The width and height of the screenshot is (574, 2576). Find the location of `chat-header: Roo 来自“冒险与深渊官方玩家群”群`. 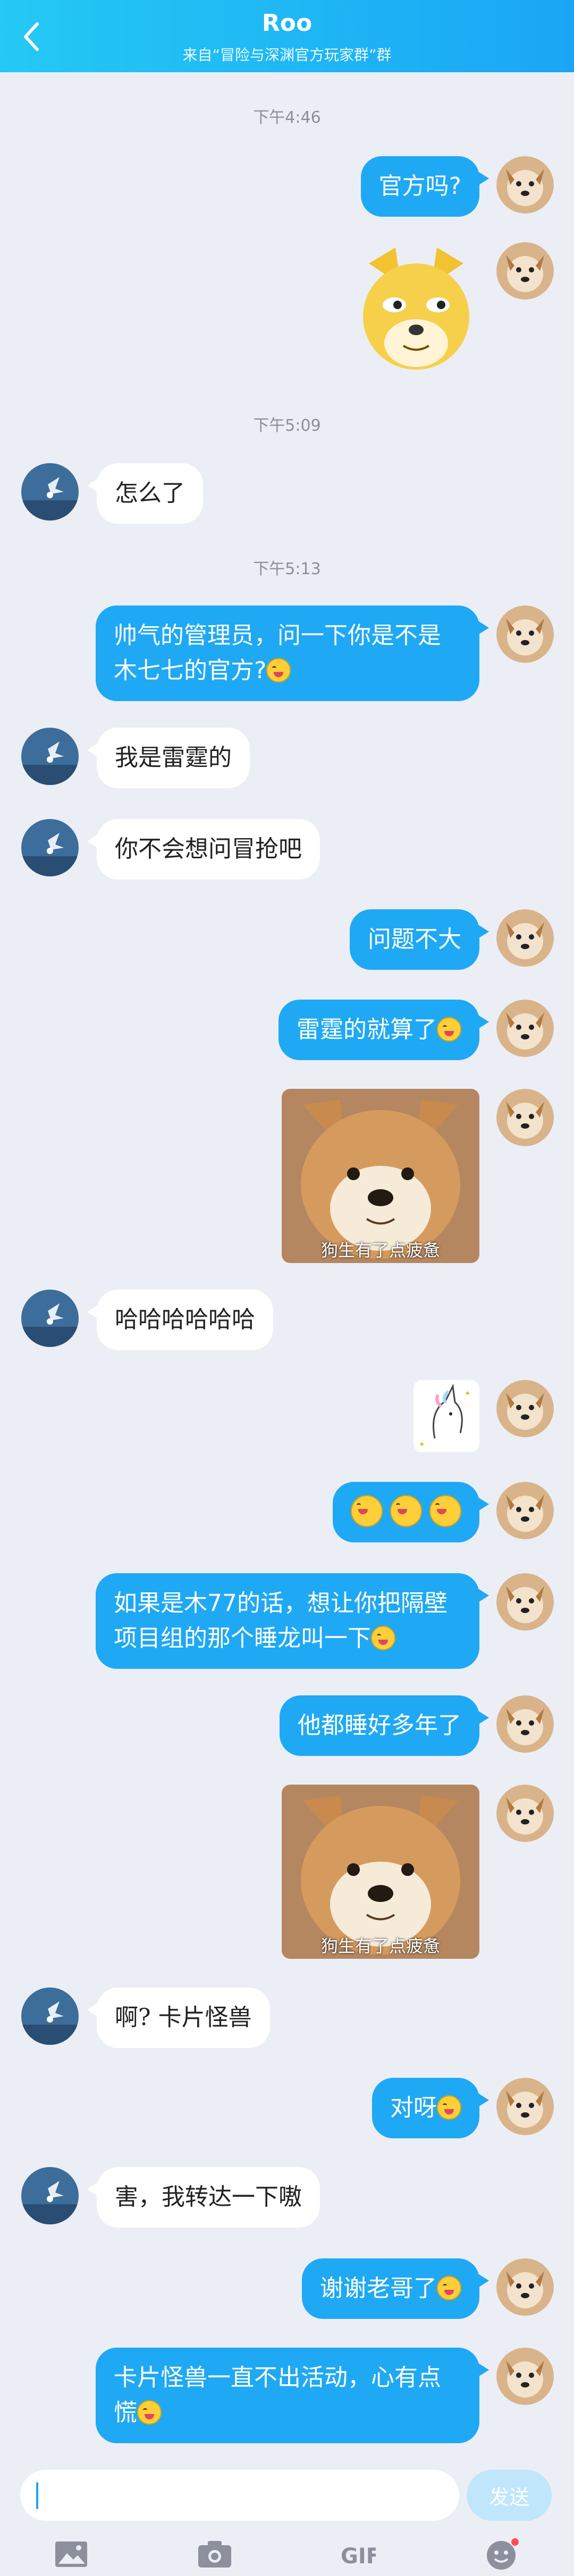

chat-header: Roo 来自“冒险与深渊官方玩家群”群 is located at coordinates (287, 36).